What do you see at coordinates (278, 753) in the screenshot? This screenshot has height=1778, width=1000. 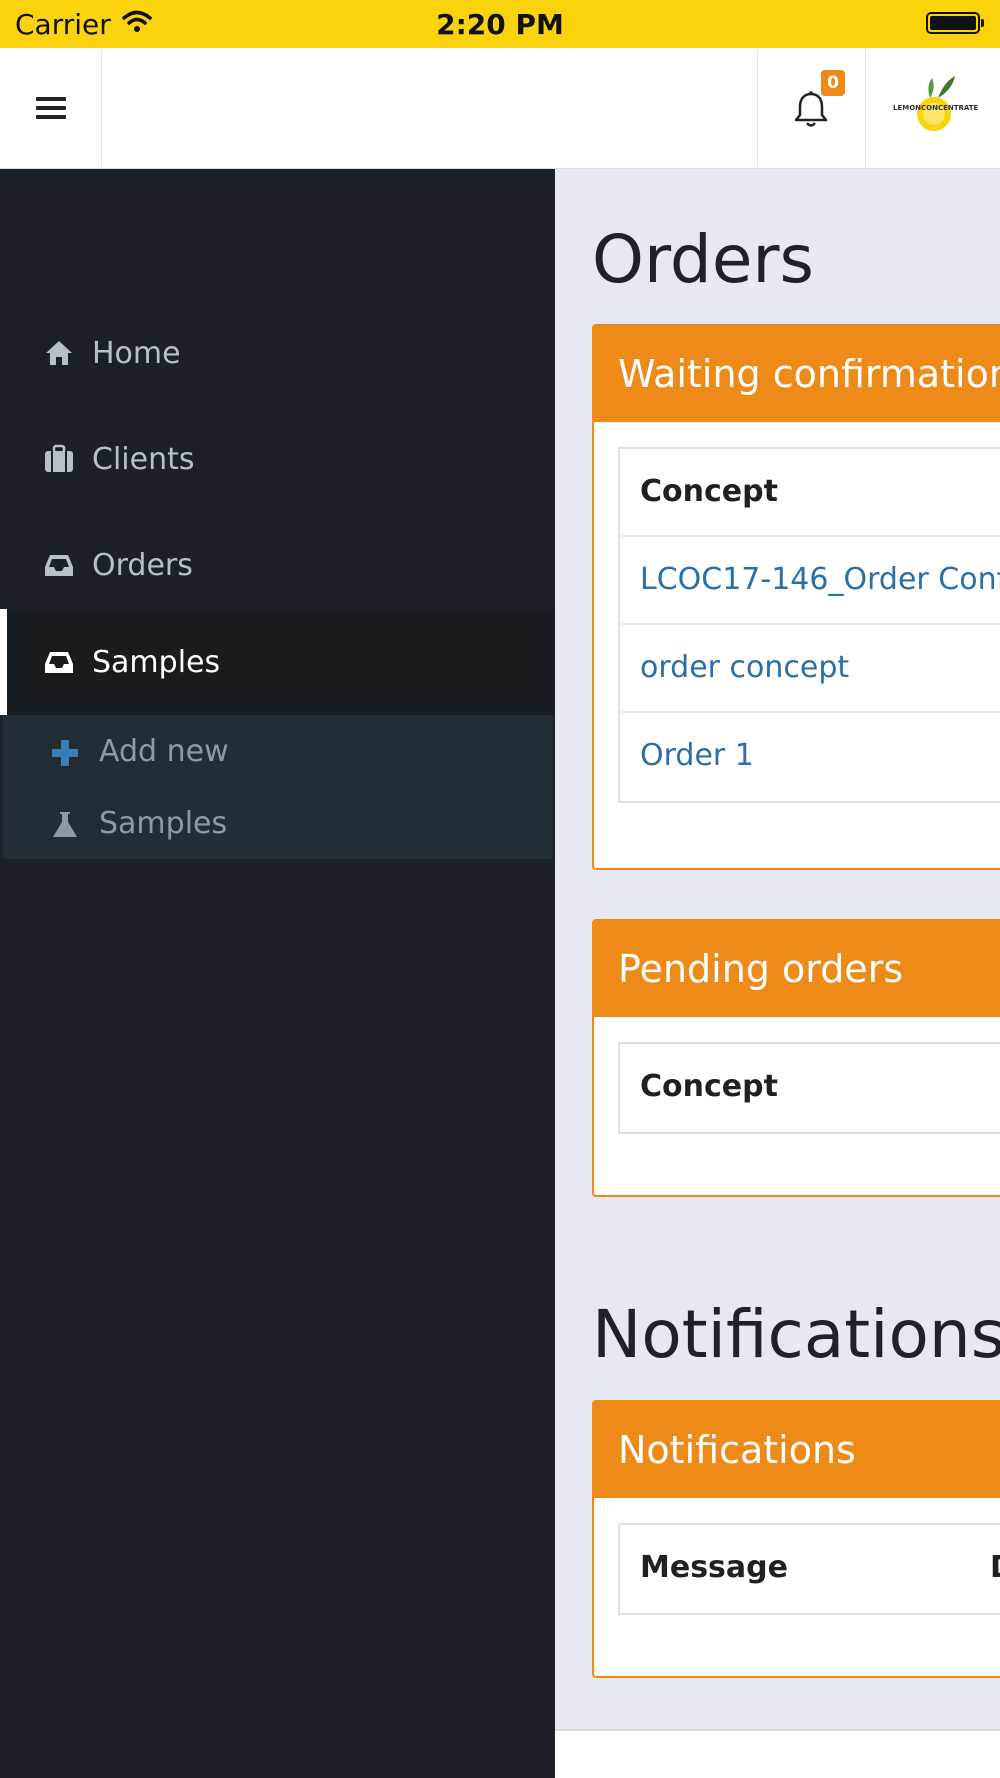 I see `submenu-item-add-new: Add new` at bounding box center [278, 753].